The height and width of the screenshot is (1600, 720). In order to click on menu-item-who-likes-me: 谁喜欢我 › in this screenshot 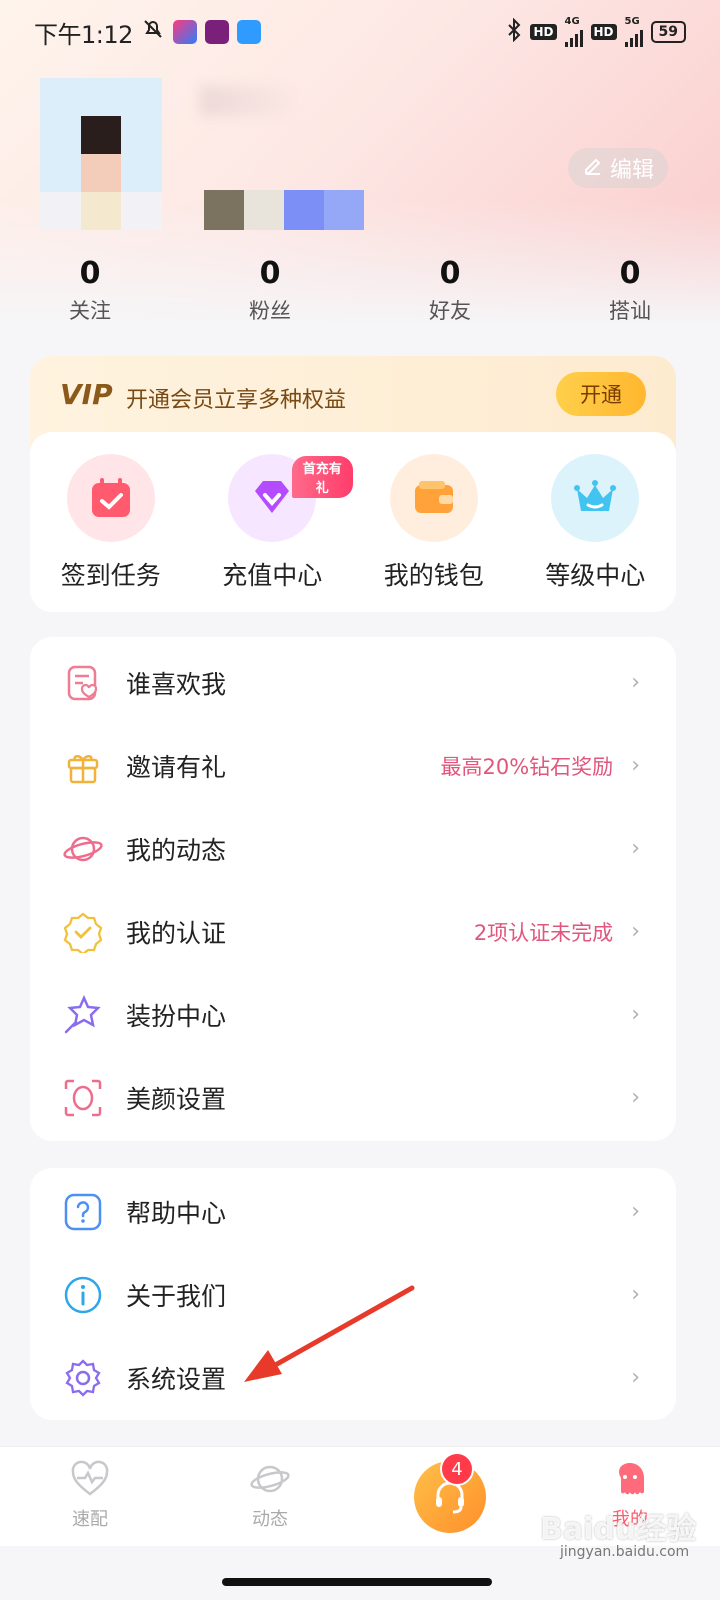, I will do `click(353, 682)`.